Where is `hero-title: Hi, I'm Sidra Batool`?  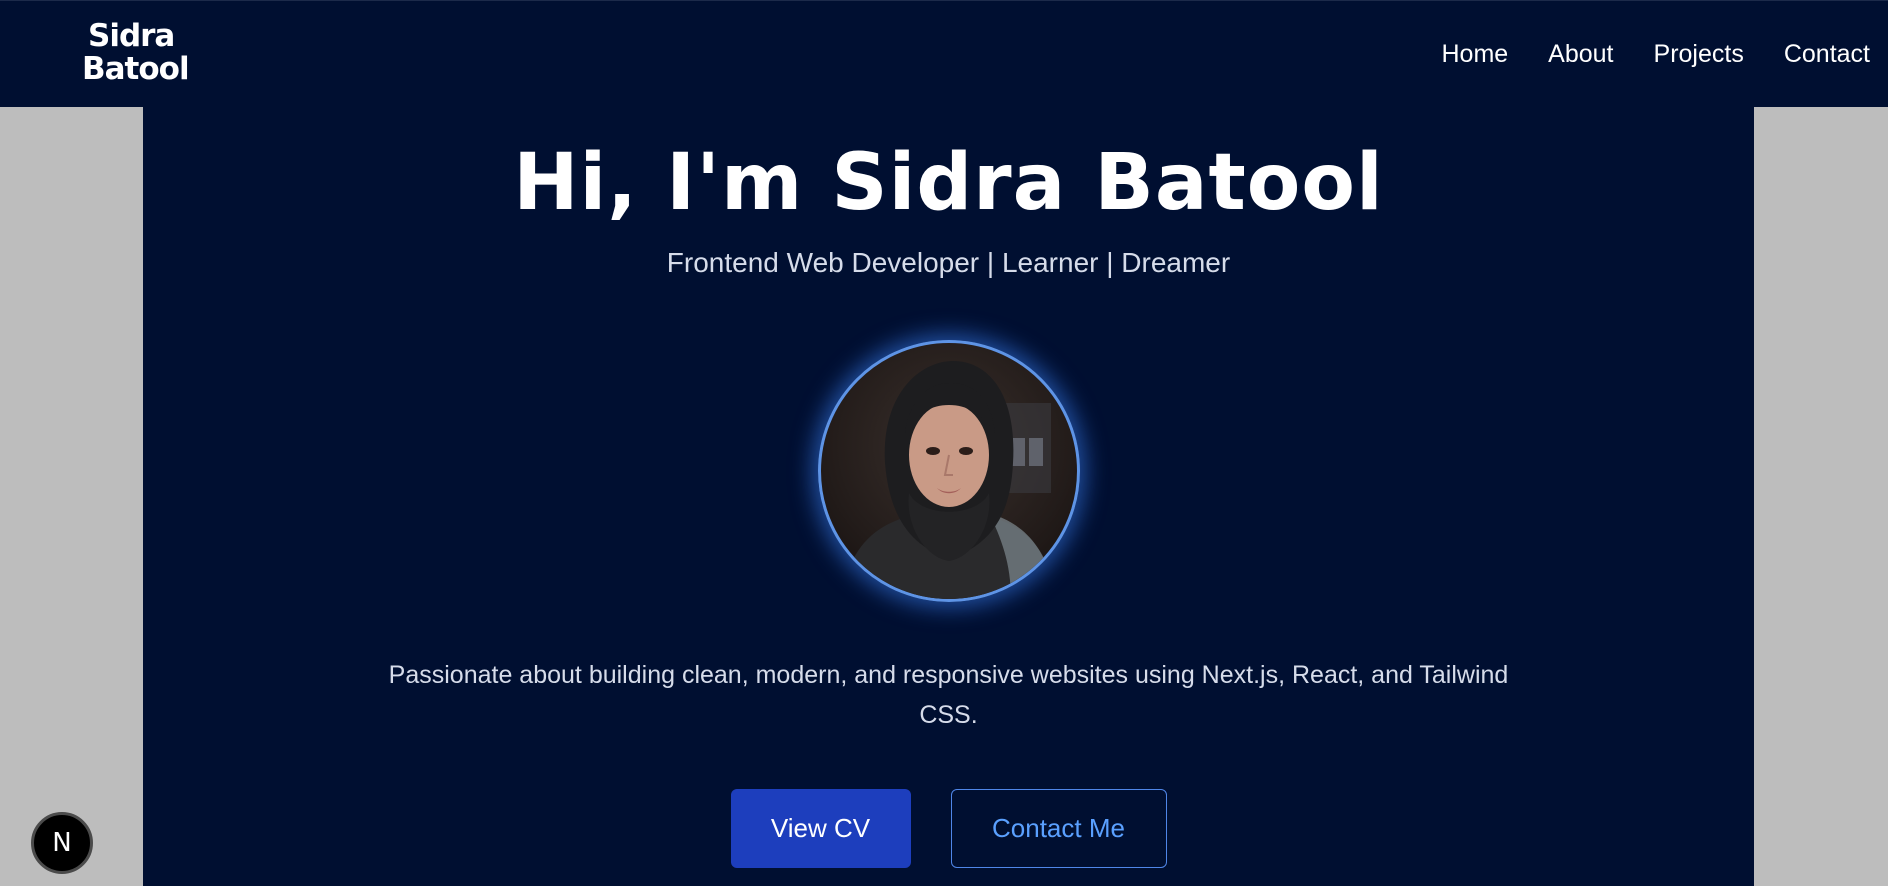 hero-title: Hi, I'm Sidra Batool is located at coordinates (948, 183).